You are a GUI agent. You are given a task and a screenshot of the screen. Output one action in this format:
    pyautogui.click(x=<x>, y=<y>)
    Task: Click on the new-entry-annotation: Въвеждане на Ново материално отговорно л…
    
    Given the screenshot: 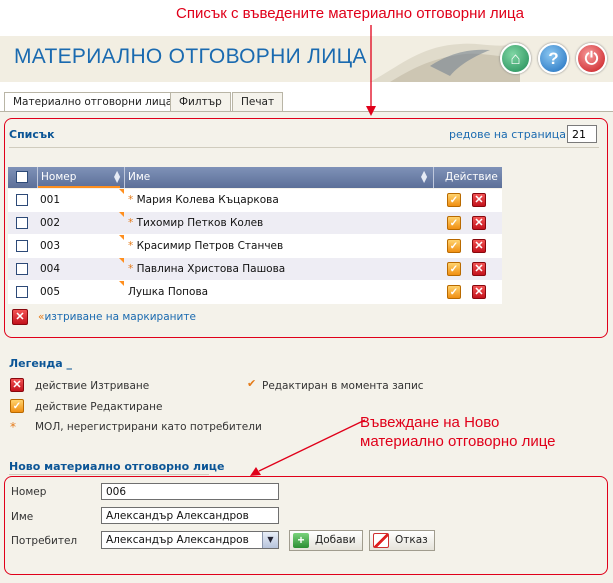 What is the action you would take?
    pyautogui.click(x=458, y=432)
    